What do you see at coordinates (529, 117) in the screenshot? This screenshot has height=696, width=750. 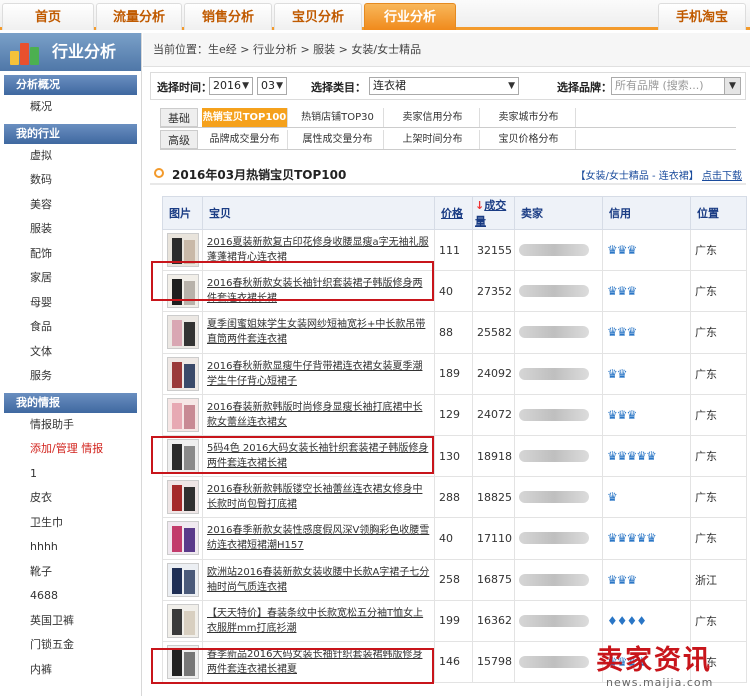 I see `tab-seller-city: 卖家城市分布` at bounding box center [529, 117].